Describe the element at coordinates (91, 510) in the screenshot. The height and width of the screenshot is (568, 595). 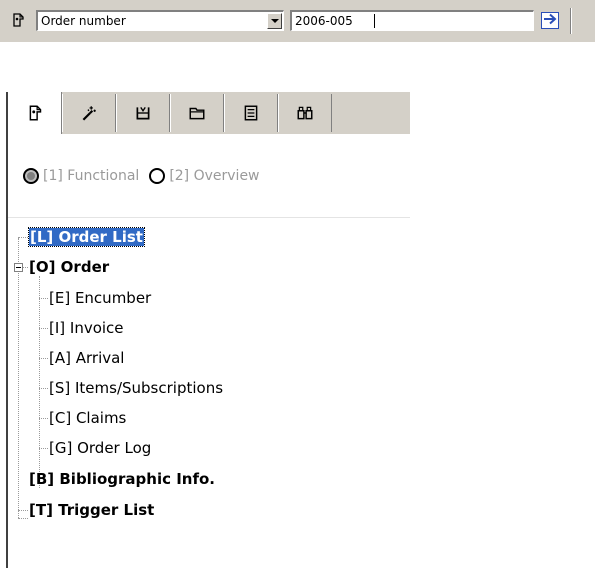
I see `tree-item-trigger-list: [T] Trigger List` at that location.